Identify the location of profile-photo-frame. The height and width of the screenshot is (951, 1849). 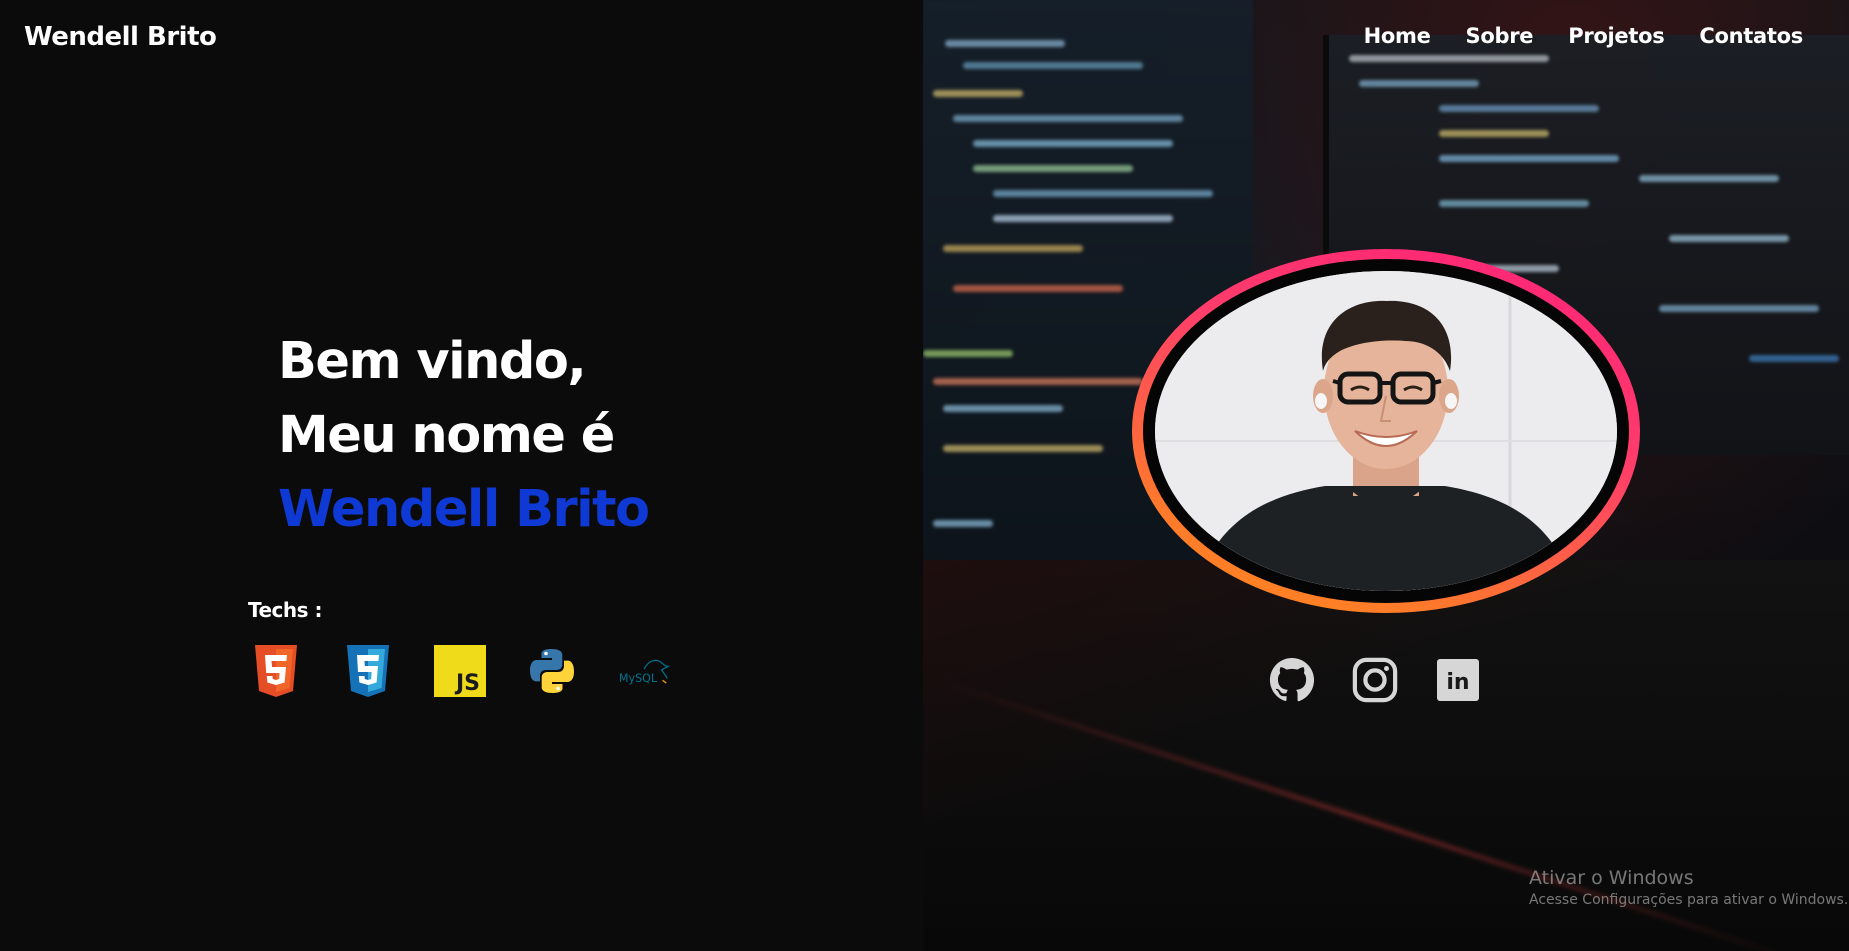
(1386, 431).